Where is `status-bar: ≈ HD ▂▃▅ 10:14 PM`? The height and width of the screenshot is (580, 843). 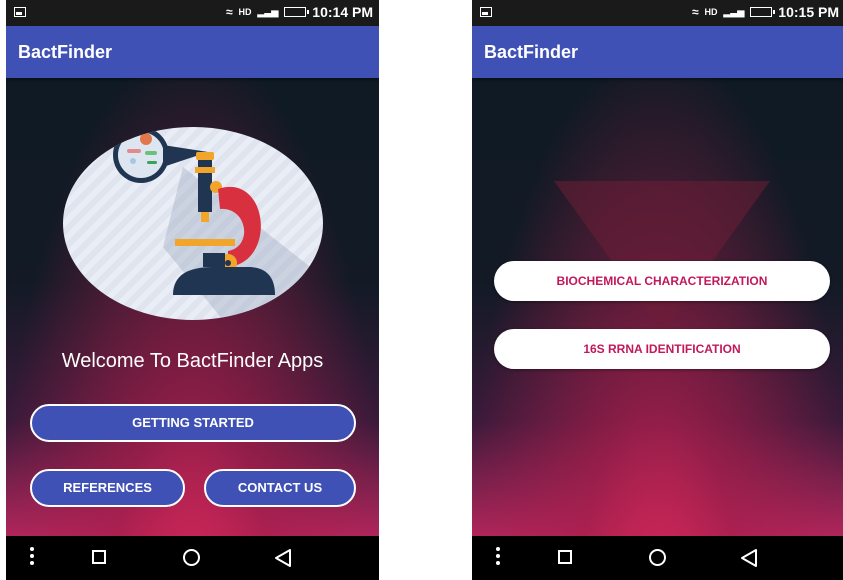
status-bar: ≈ HD ▂▃▅ 10:14 PM is located at coordinates (192, 13).